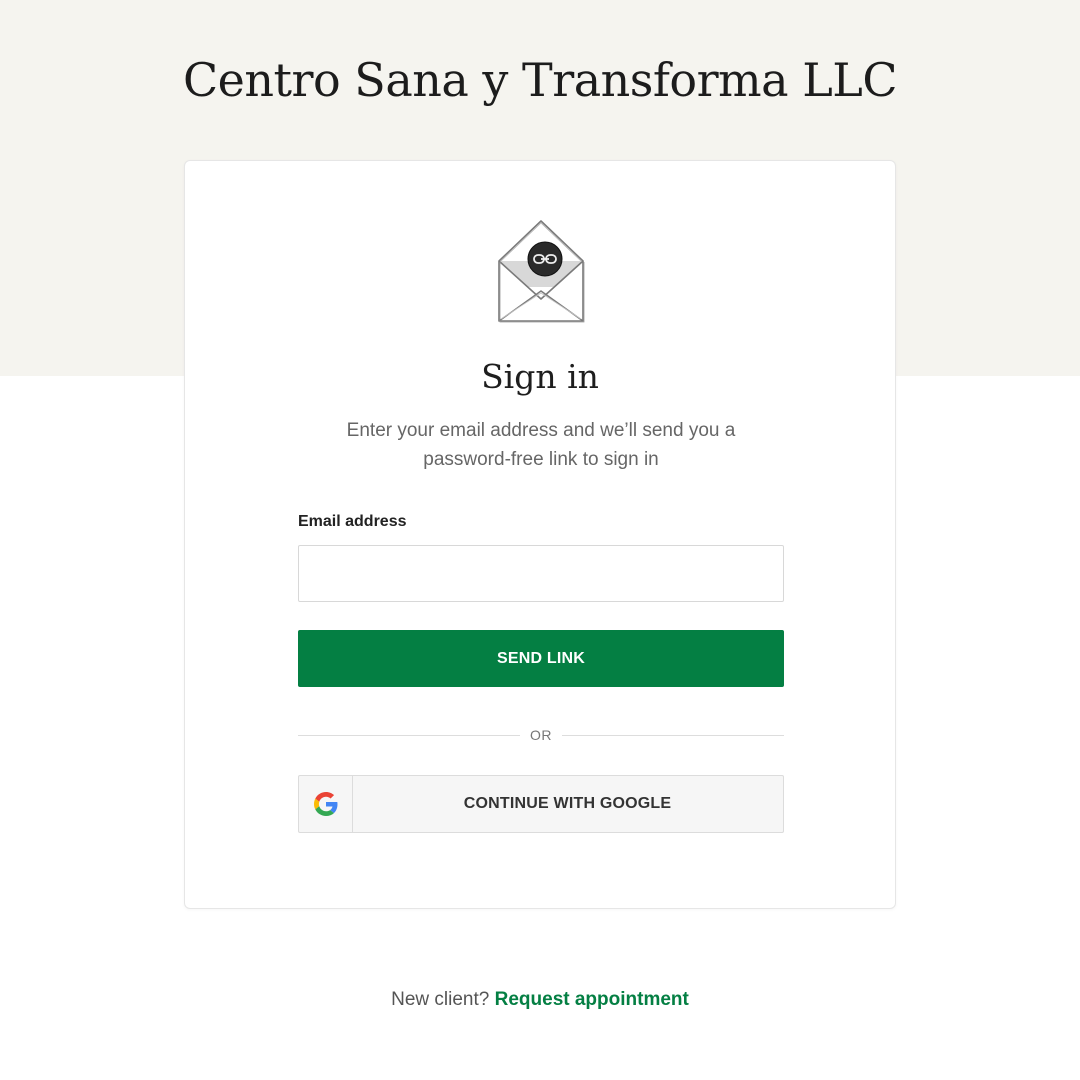 The width and height of the screenshot is (1080, 1080). Describe the element at coordinates (673, 735) in the screenshot. I see `divider-line-right` at that location.